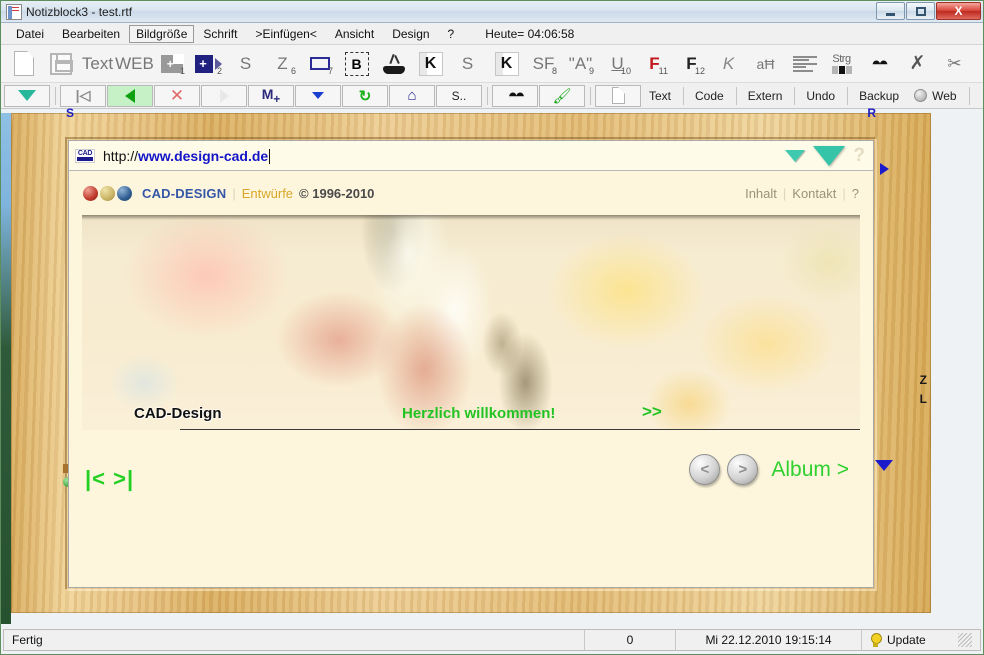 Image resolution: width=984 pixels, height=655 pixels. I want to click on cad-badge-icon: CAD, so click(85, 155).